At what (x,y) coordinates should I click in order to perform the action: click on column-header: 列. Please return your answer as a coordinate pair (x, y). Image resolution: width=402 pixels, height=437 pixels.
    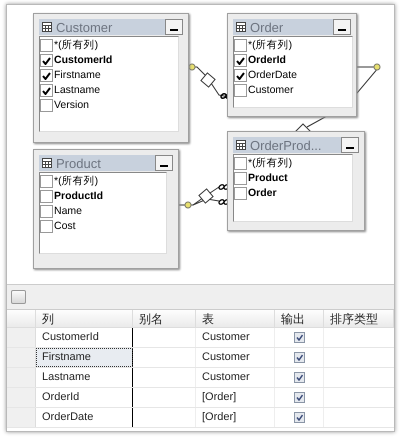
    Looking at the image, I should click on (84, 318).